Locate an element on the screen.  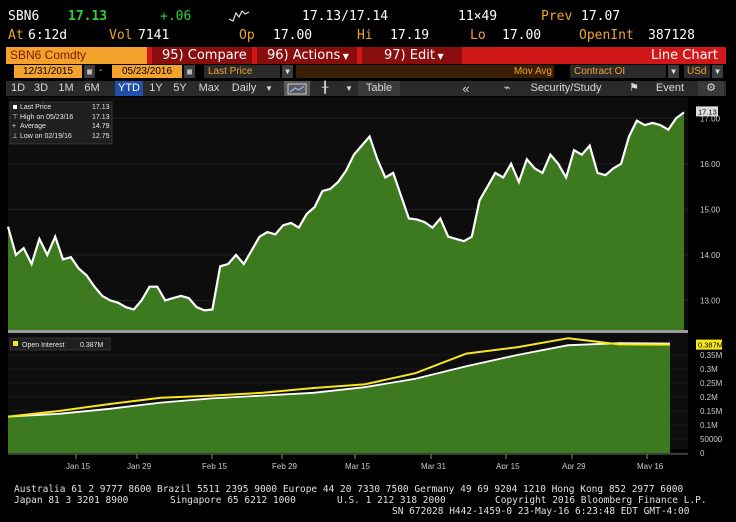
security-field: SBN6 Comdty is located at coordinates (76, 55).